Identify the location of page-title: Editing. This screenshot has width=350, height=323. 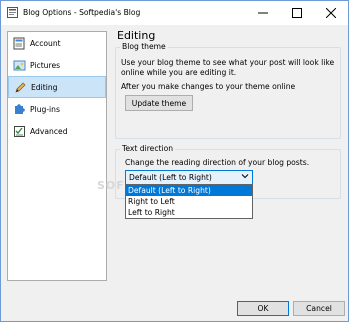
(136, 35).